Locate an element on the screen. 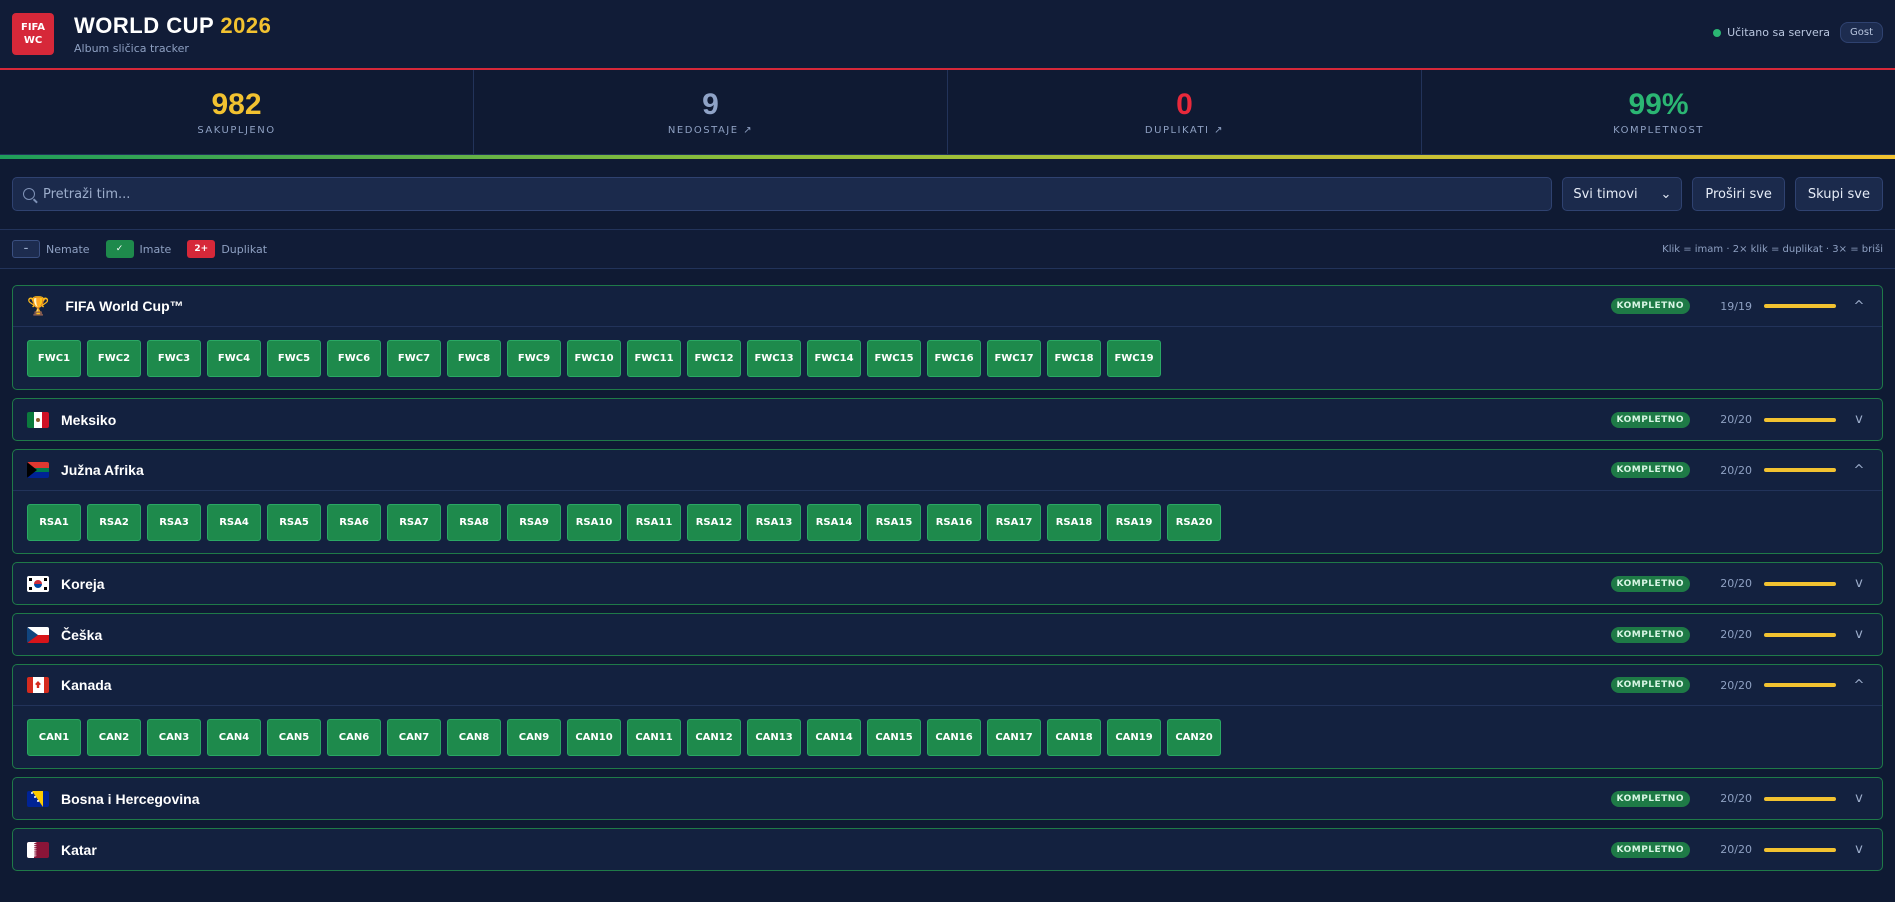  legend-duplicate-label: Duplikat is located at coordinates (244, 249).